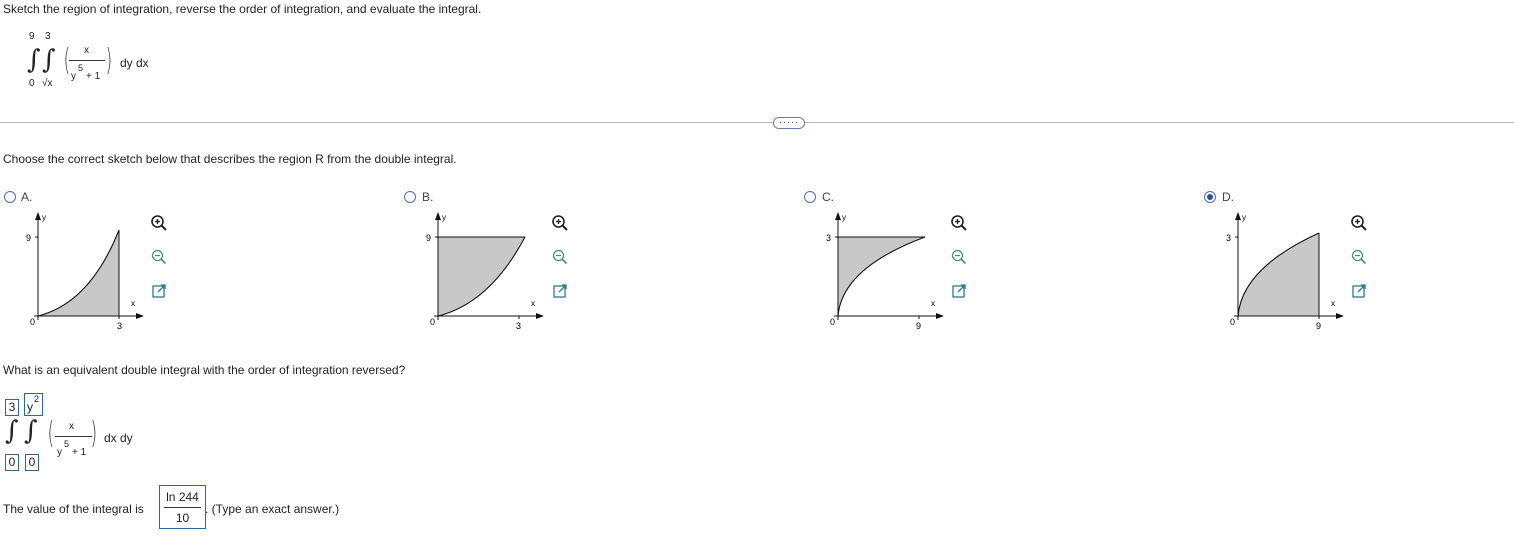 The width and height of the screenshot is (1514, 559). Describe the element at coordinates (73, 509) in the screenshot. I see `value-label: The value of the integral is` at that location.